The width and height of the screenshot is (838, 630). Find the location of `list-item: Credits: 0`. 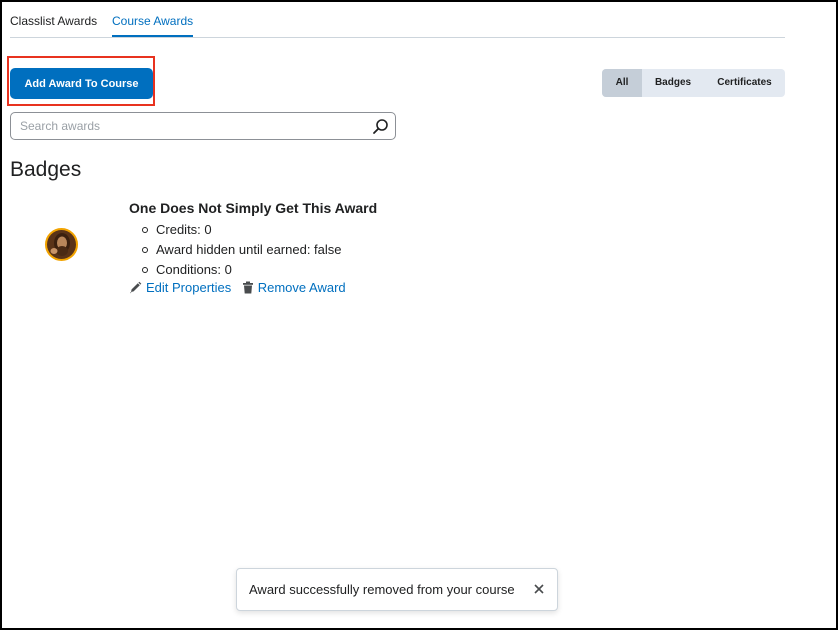

list-item: Credits: 0 is located at coordinates (238, 232).